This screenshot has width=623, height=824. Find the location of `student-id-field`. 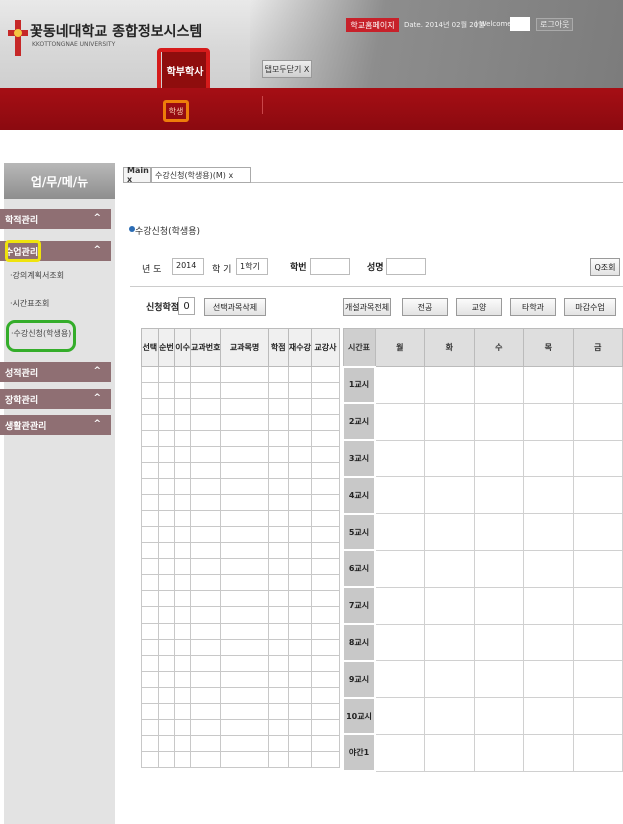

student-id-field is located at coordinates (330, 266).